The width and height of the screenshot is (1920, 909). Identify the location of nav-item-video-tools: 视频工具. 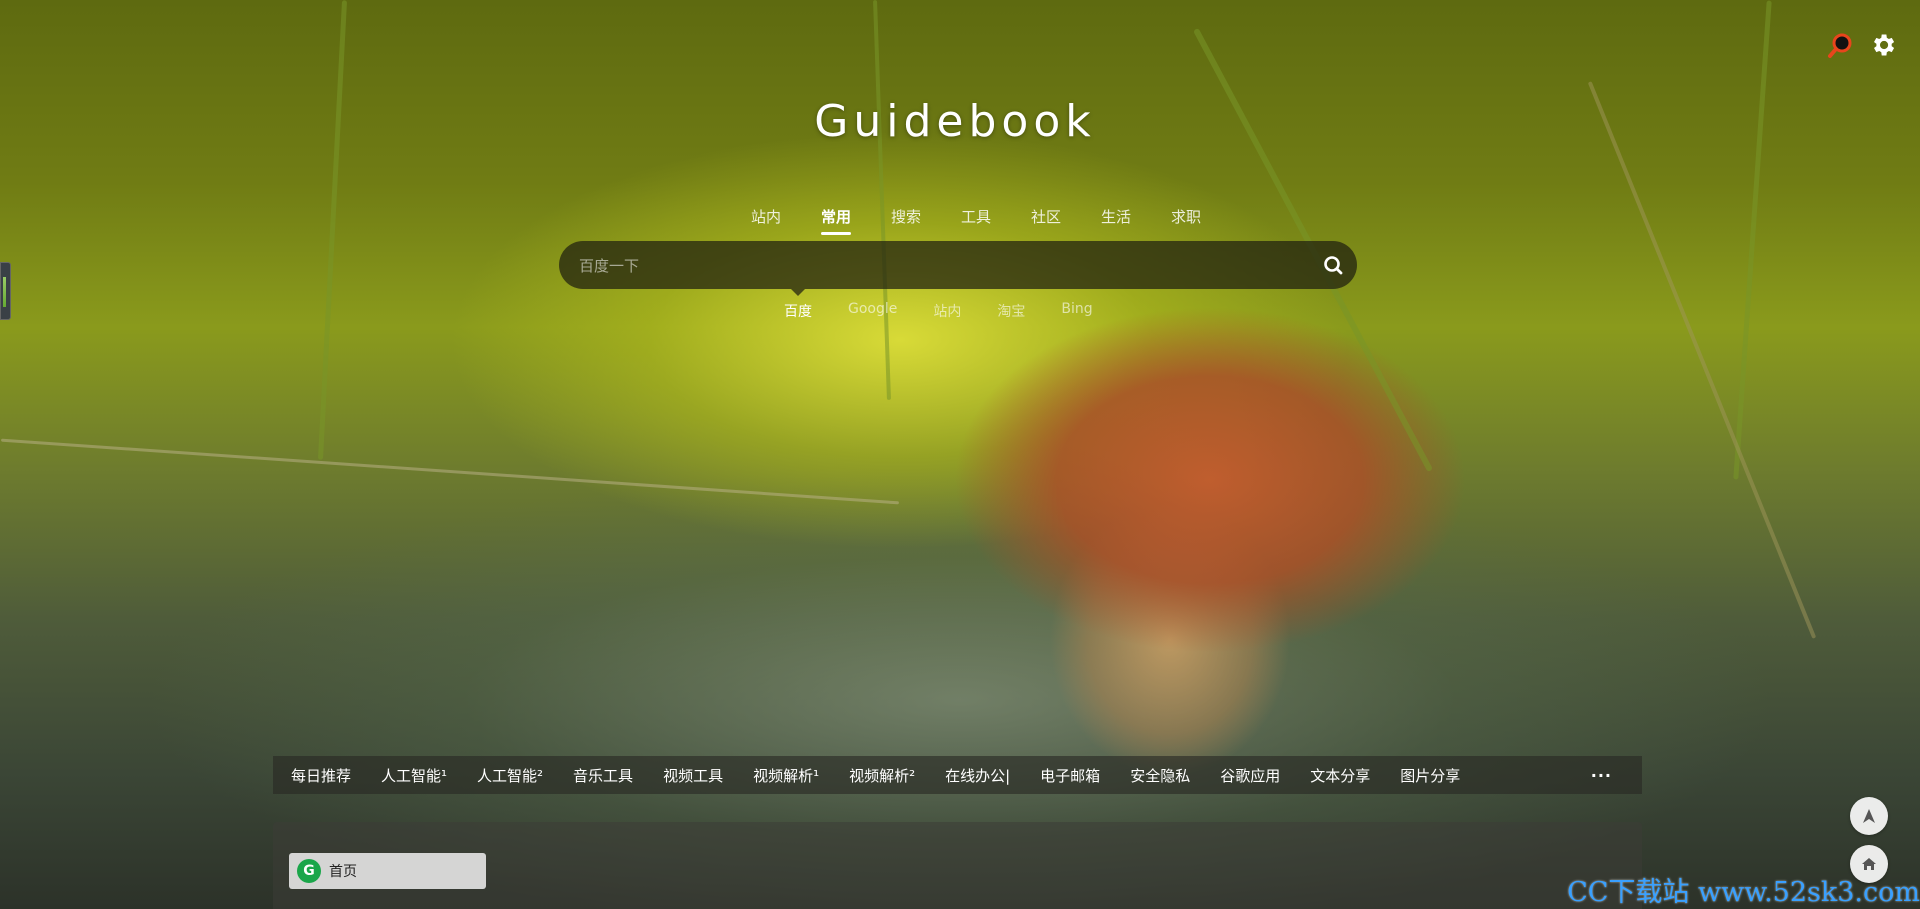
(693, 775).